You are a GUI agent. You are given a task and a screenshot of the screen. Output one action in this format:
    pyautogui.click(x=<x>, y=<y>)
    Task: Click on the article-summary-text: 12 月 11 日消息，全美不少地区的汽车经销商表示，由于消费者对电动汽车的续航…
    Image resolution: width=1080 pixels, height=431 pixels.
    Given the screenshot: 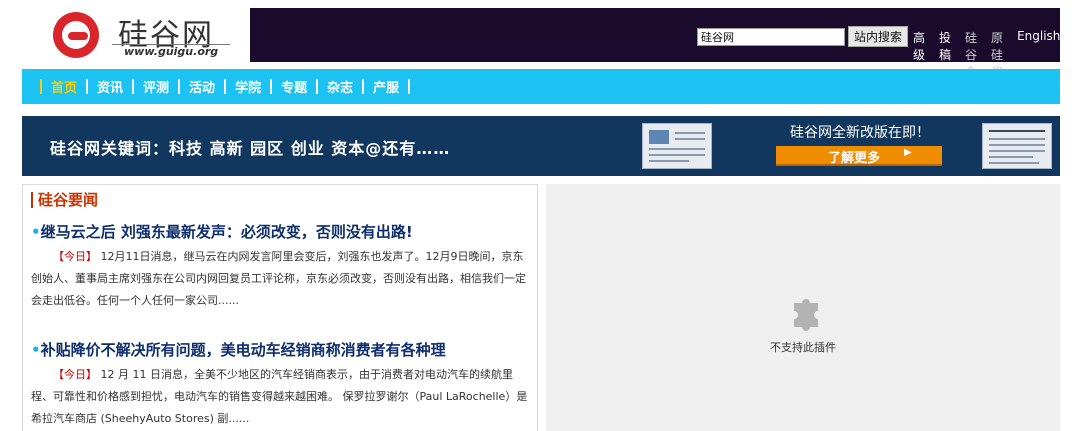 What is the action you would take?
    pyautogui.click(x=279, y=396)
    